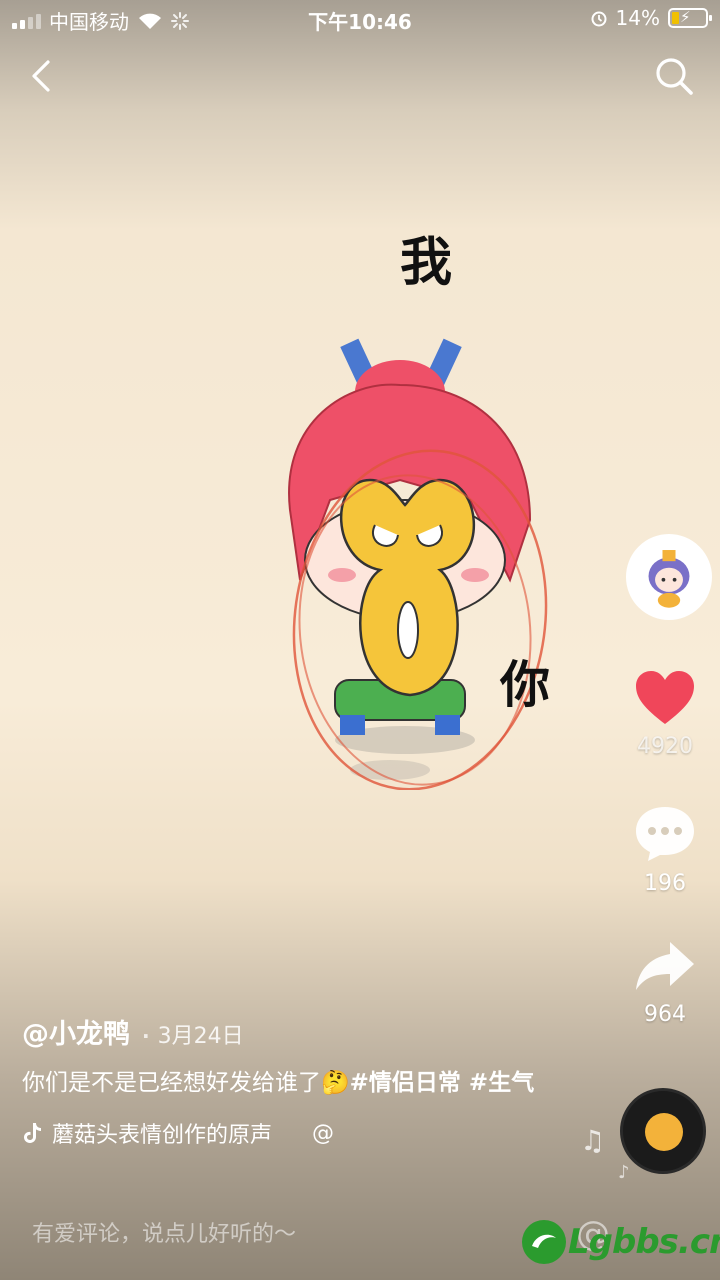  I want to click on like-count: 4920, so click(665, 746).